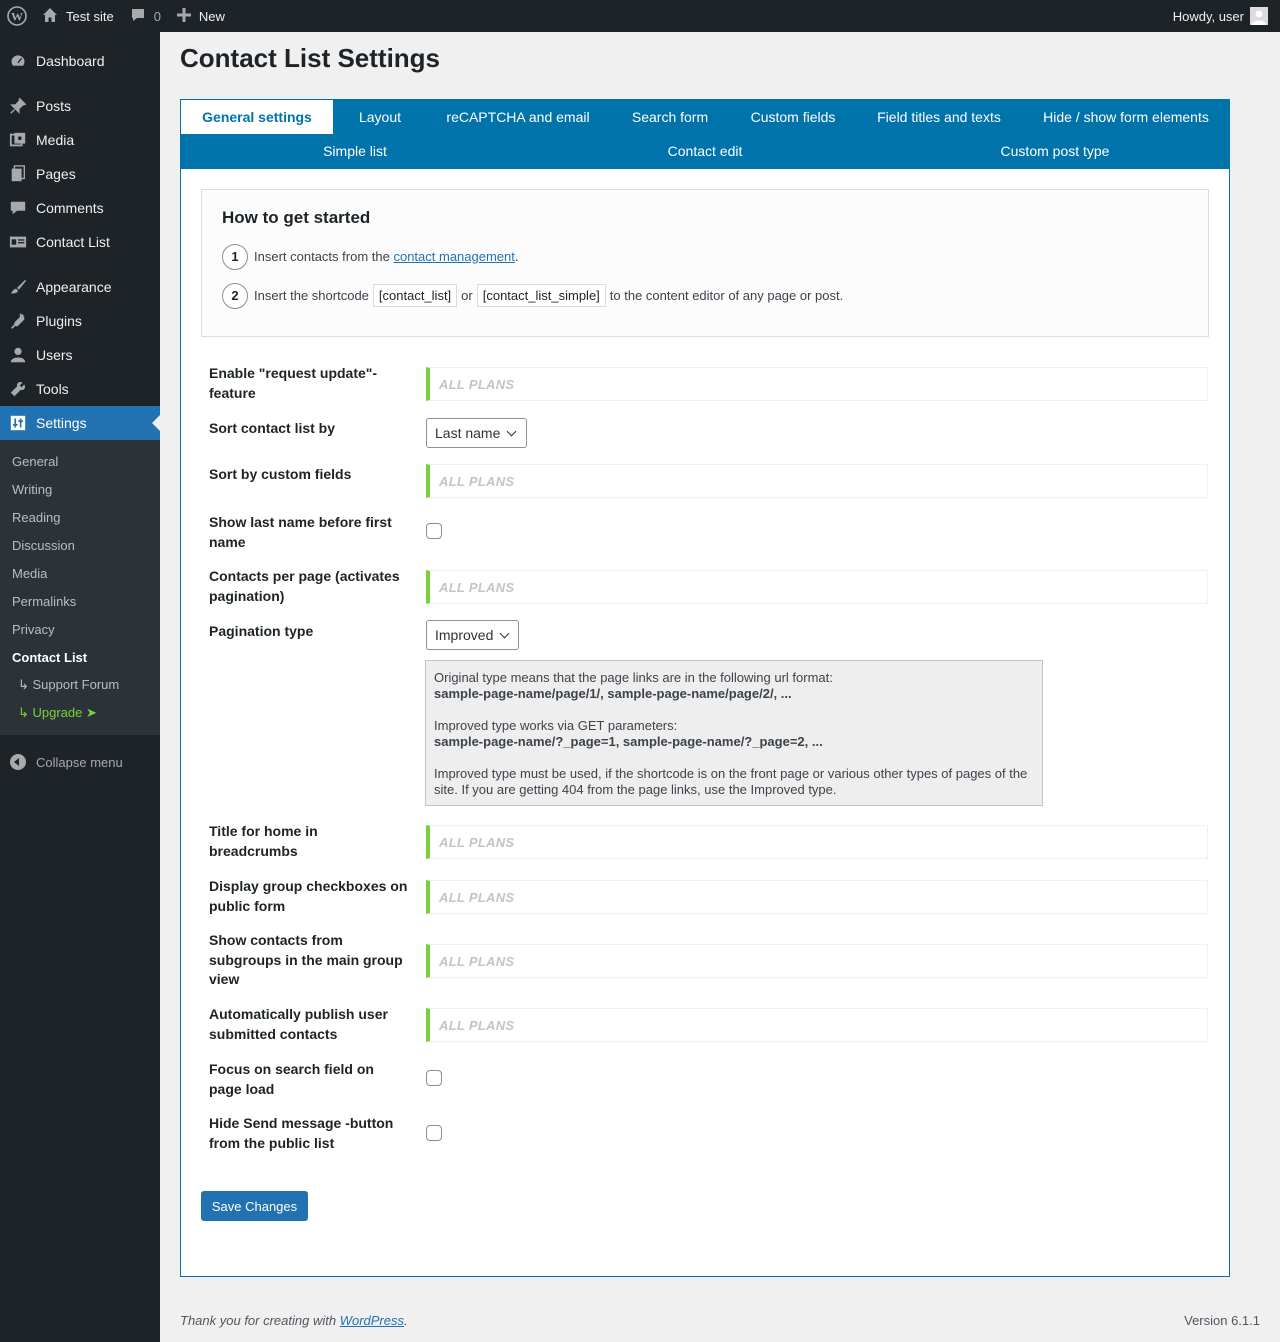  Describe the element at coordinates (670, 117) in the screenshot. I see `tab-search-form: Search form` at that location.